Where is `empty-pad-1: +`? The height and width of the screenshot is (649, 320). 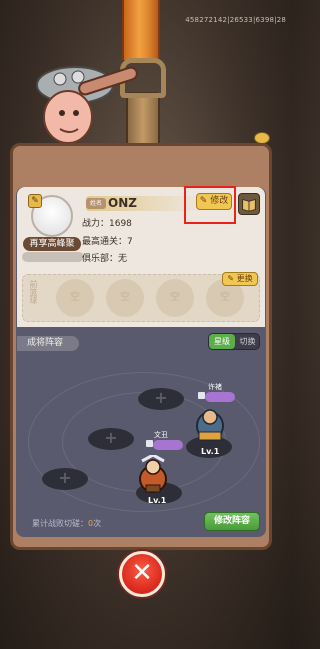
empty-pad-1: + is located at coordinates (161, 399).